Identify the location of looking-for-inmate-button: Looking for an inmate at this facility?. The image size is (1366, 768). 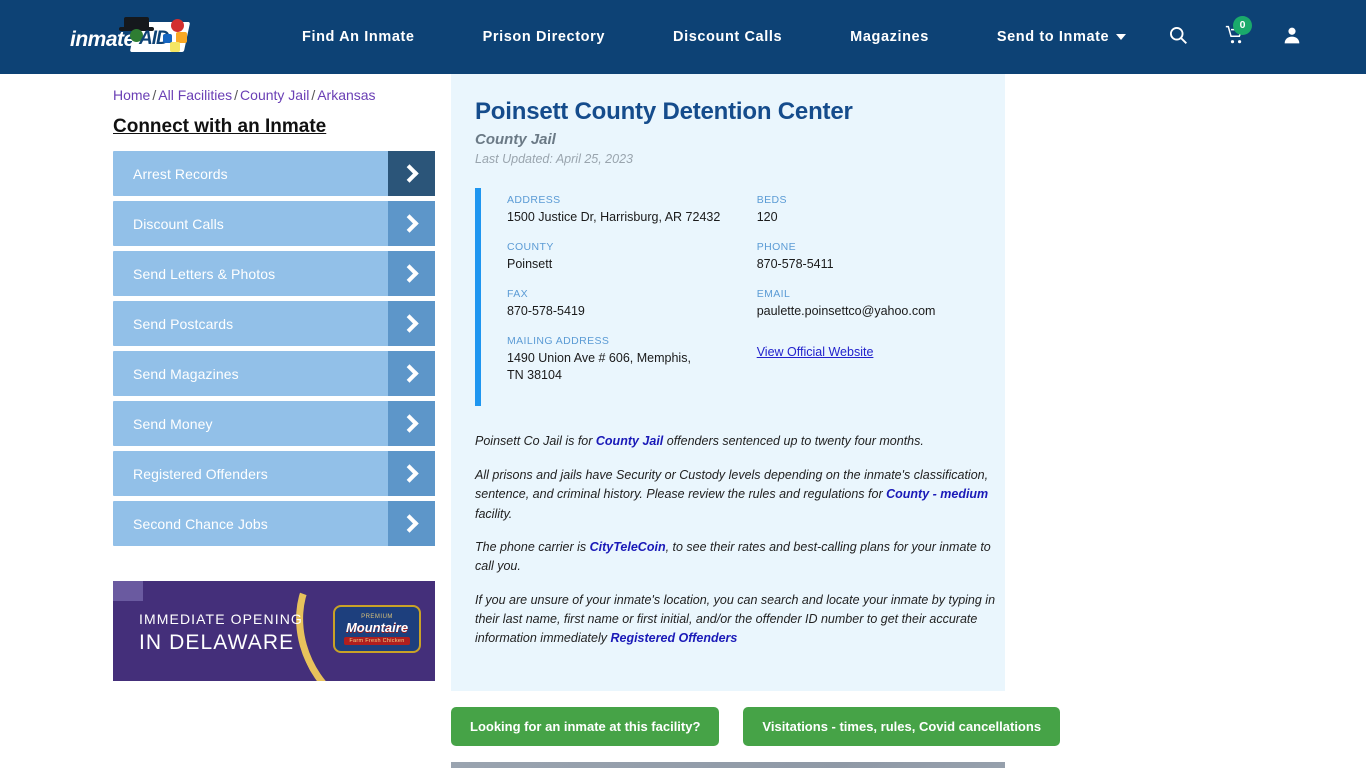
(585, 726).